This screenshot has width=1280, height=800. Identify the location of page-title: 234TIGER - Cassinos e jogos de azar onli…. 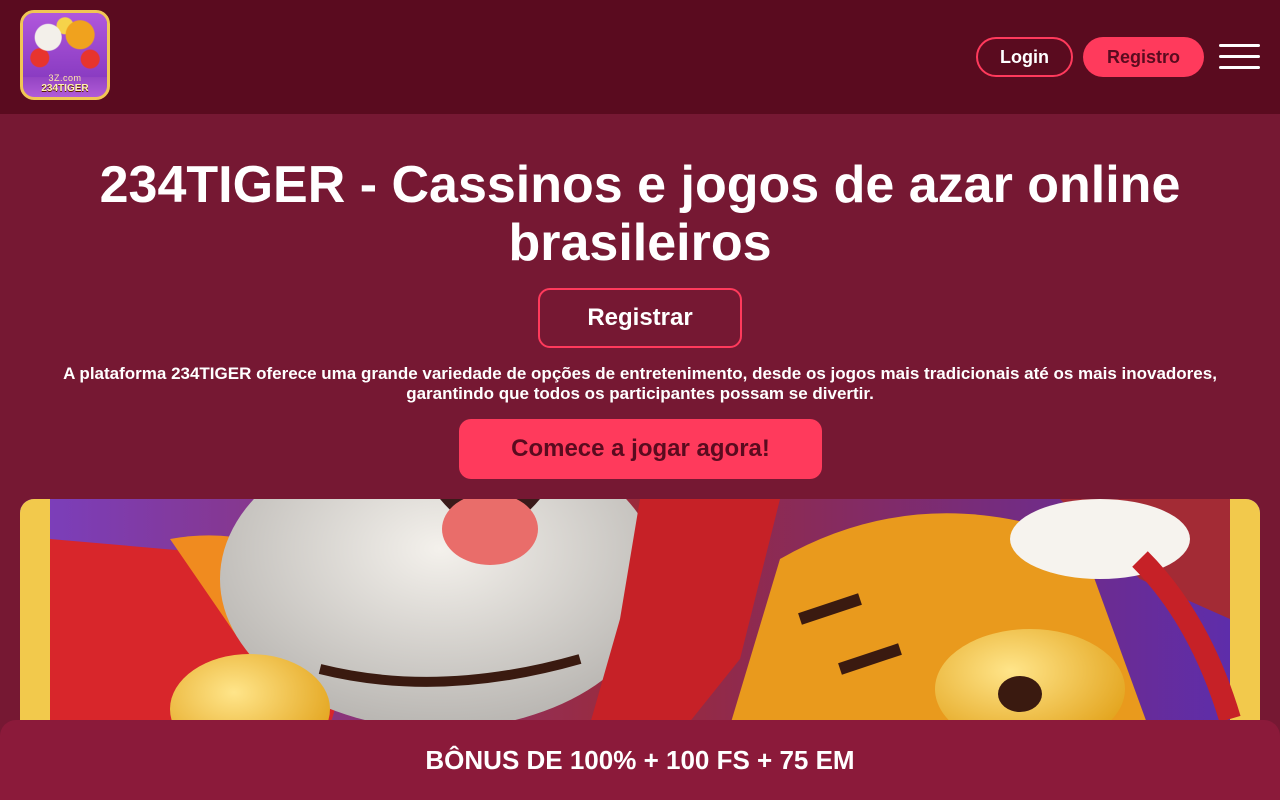
(640, 214).